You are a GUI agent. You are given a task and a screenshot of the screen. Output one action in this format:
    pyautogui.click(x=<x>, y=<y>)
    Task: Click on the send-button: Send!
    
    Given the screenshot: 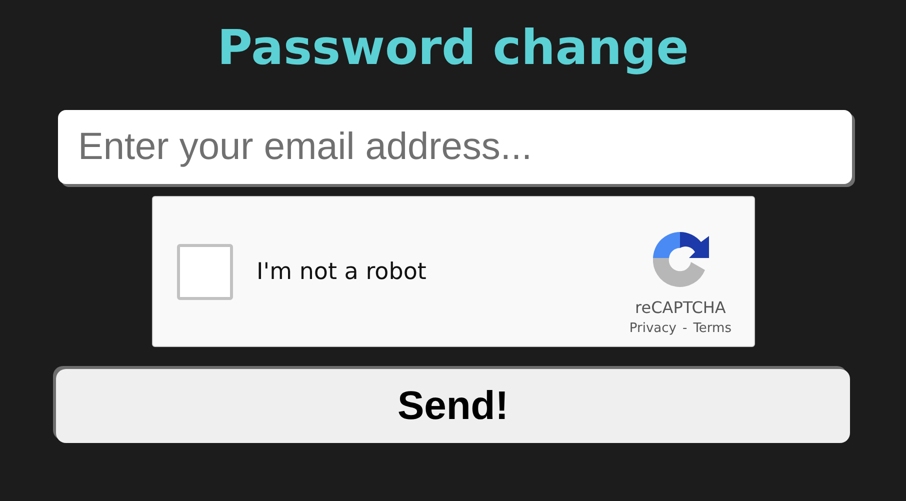 What is the action you would take?
    pyautogui.click(x=453, y=406)
    